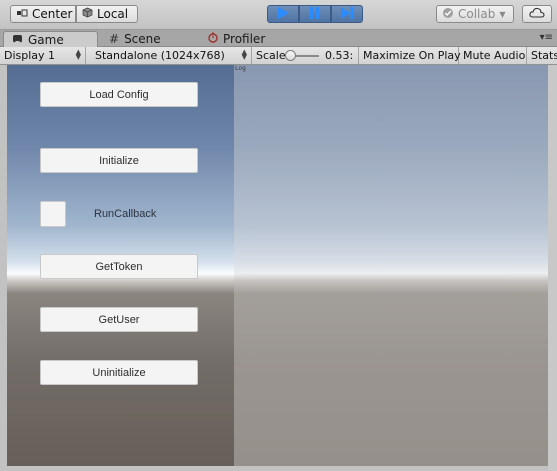  I want to click on collab-check-icon, so click(448, 14).